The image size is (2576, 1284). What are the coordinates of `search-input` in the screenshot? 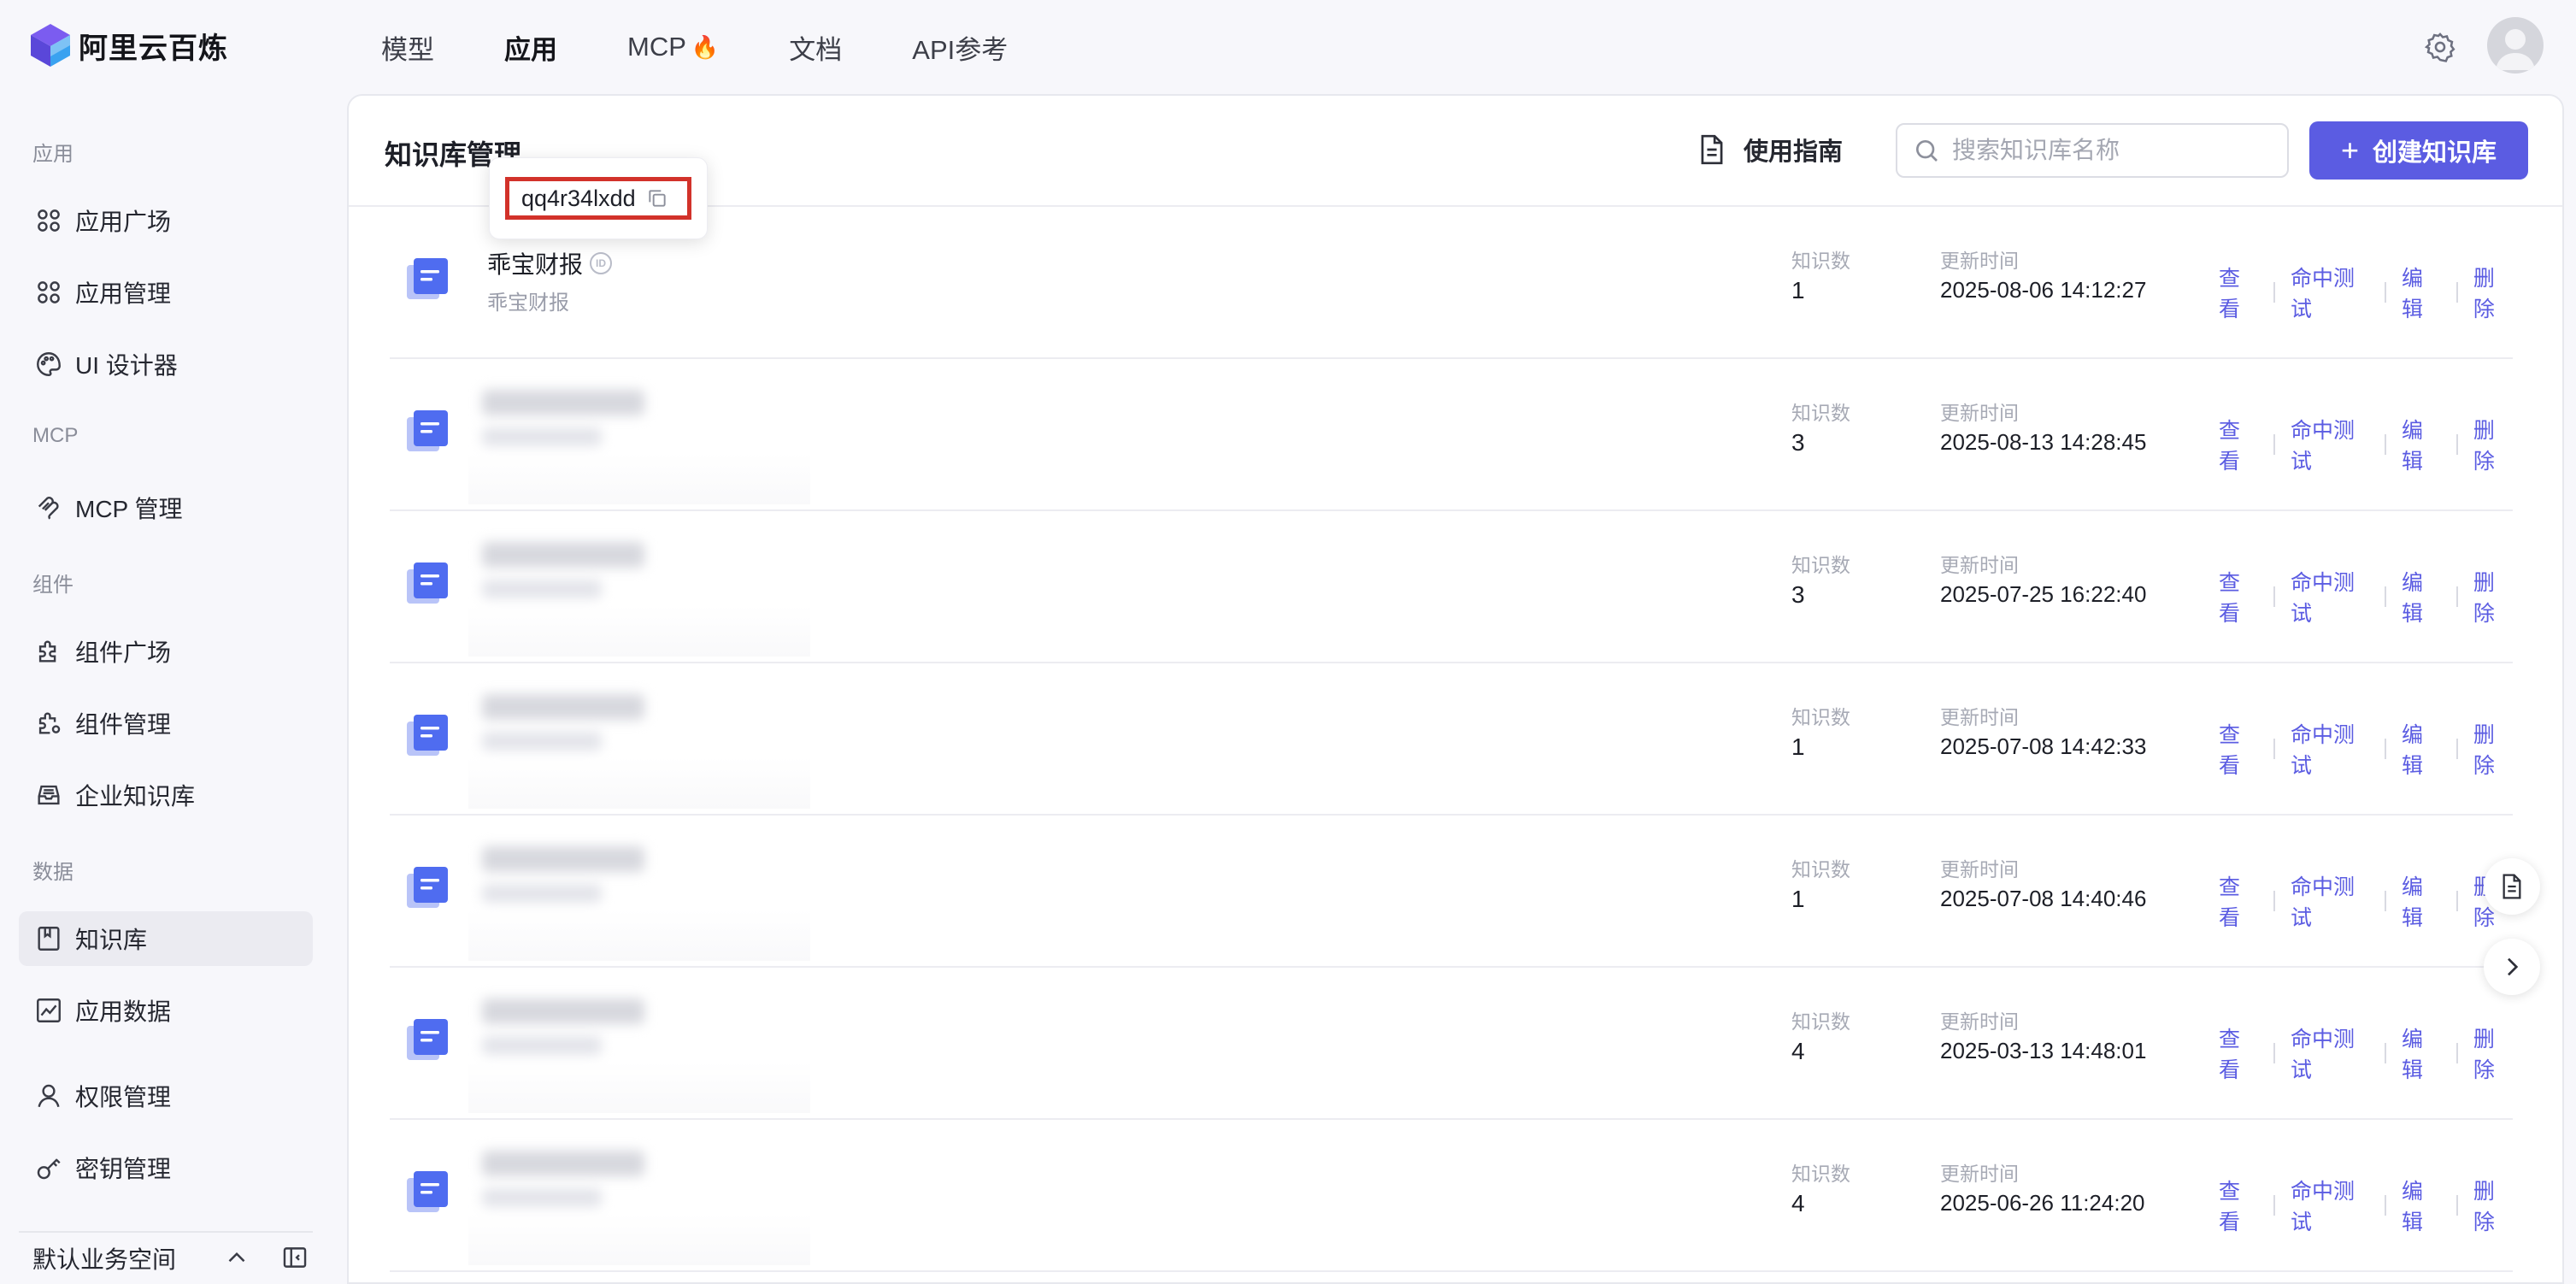 It's located at (2114, 150).